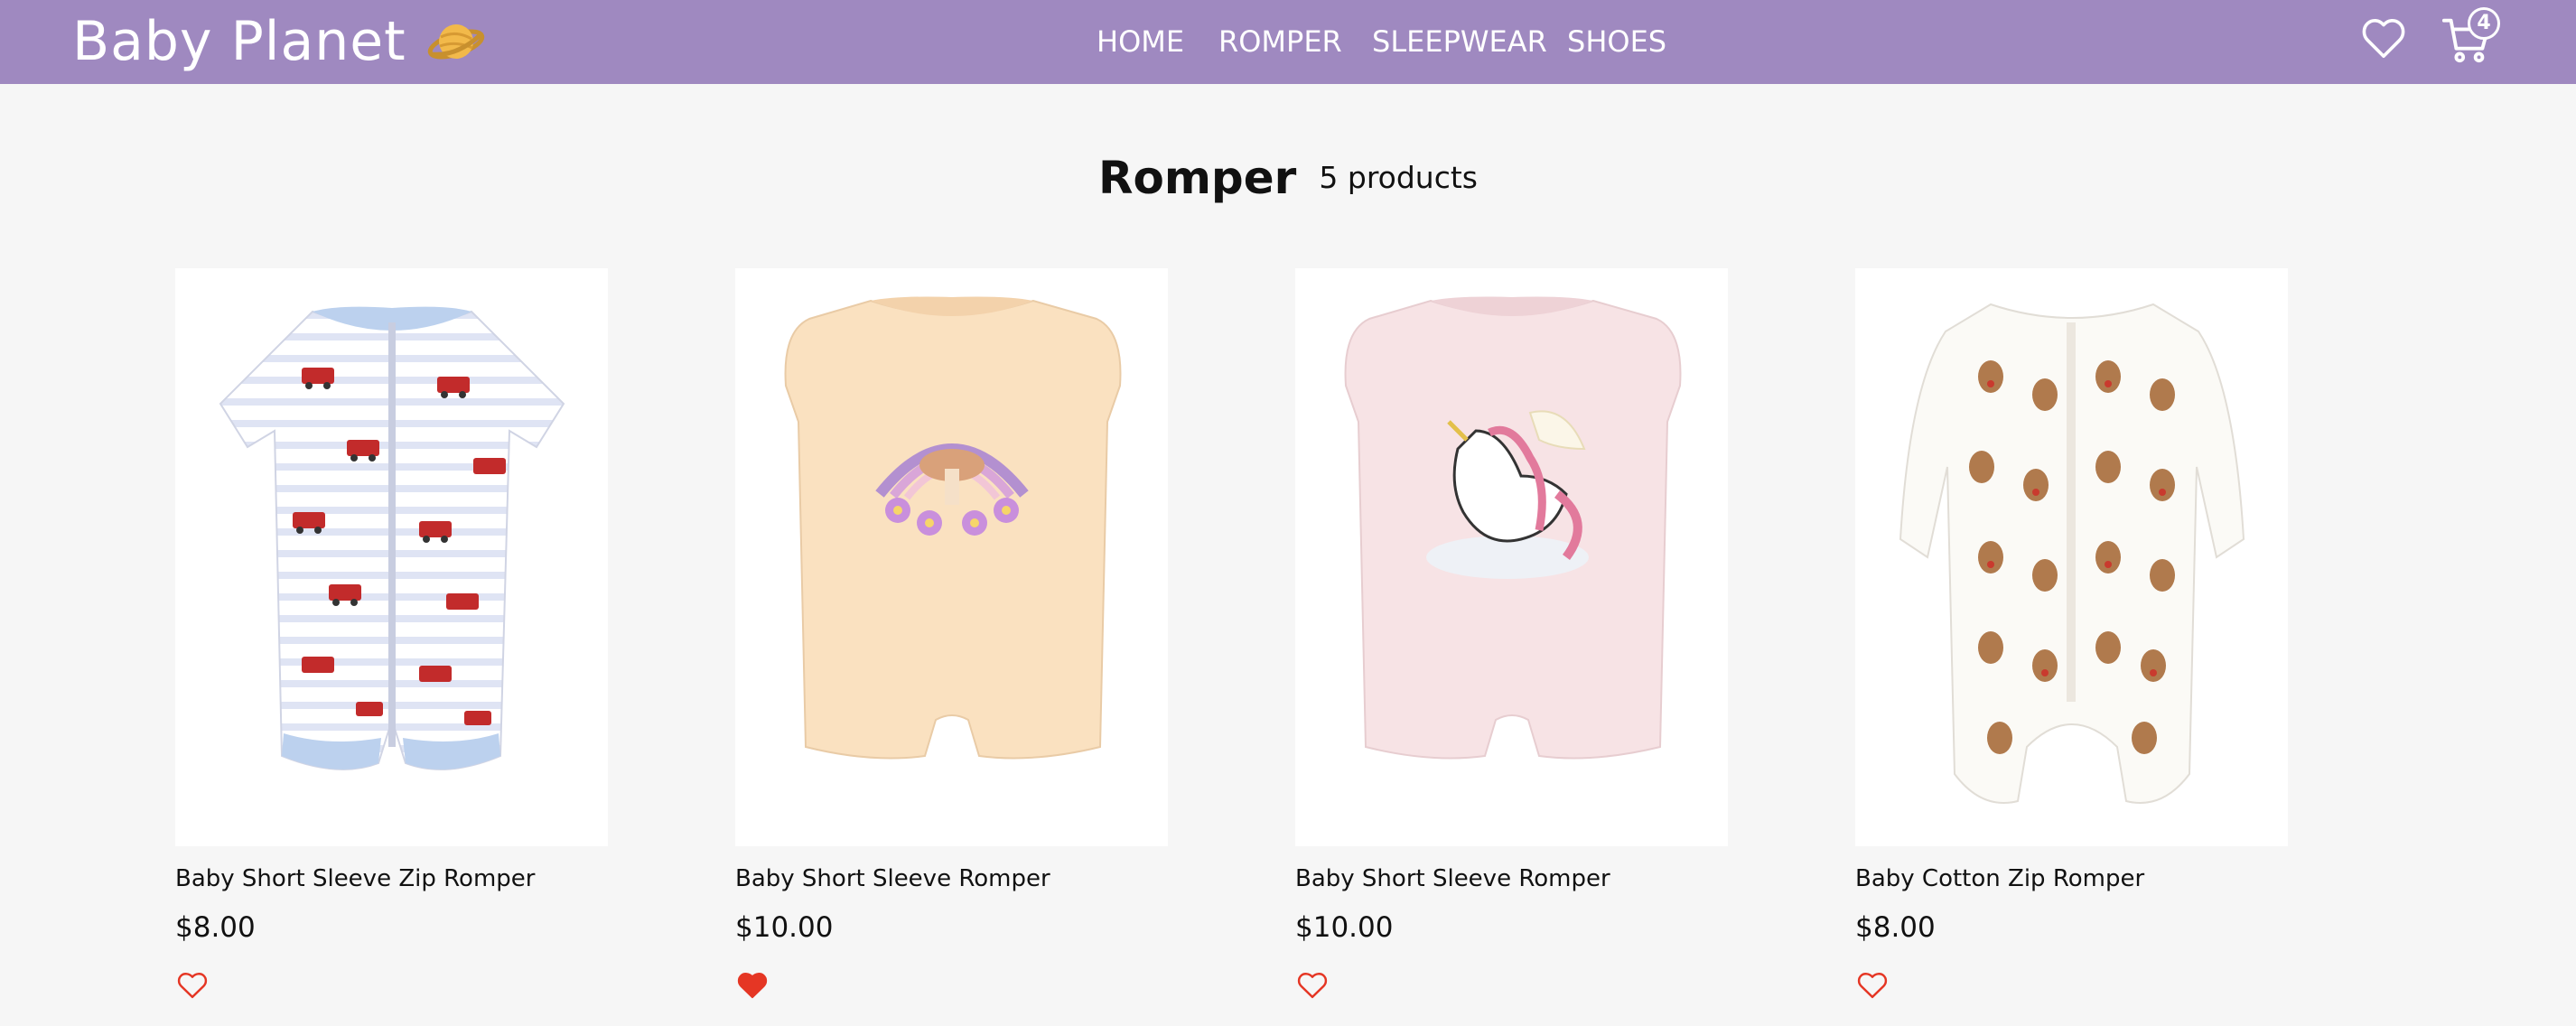 The width and height of the screenshot is (2576, 1026). What do you see at coordinates (1197, 178) in the screenshot?
I see `page-title: Romper` at bounding box center [1197, 178].